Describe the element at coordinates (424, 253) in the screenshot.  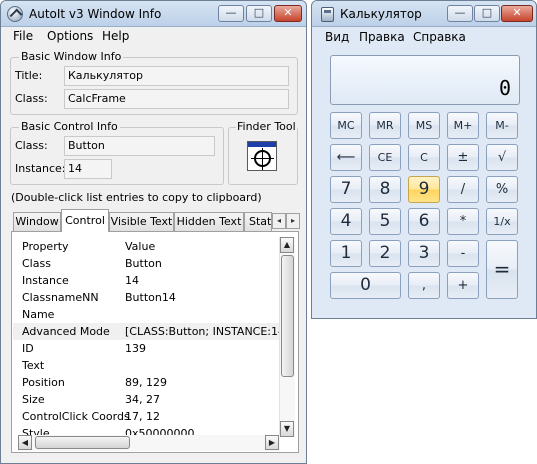
I see `digit-3-button: 3` at that location.